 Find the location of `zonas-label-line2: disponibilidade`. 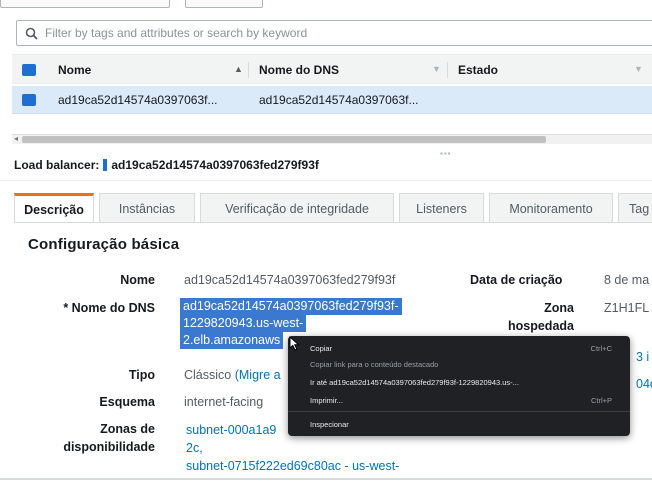

zonas-label-line2: disponibilidade is located at coordinates (109, 447).